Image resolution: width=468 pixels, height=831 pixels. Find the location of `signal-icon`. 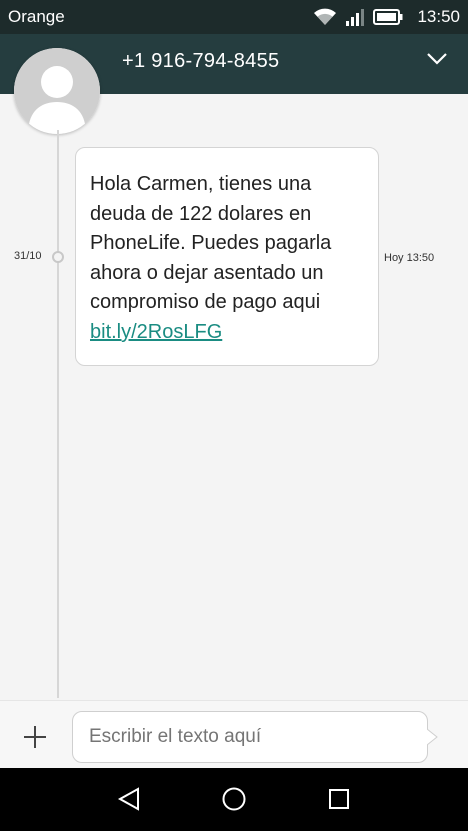

signal-icon is located at coordinates (355, 17).